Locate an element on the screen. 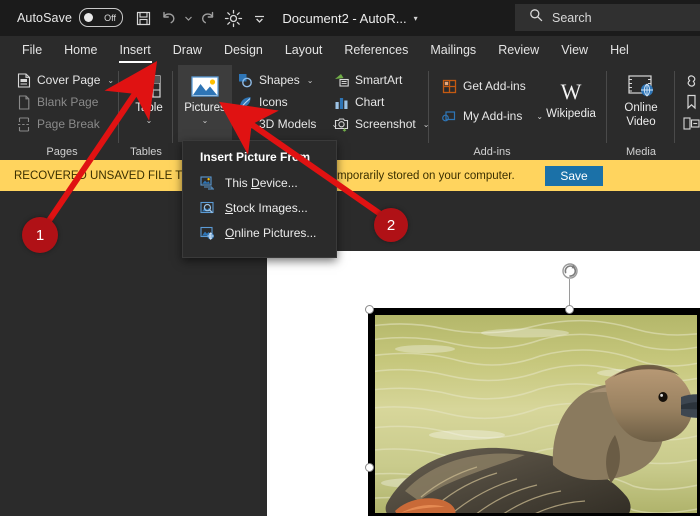 Image resolution: width=700 pixels, height=516 pixels. cross-reference-icon is located at coordinates (691, 123).